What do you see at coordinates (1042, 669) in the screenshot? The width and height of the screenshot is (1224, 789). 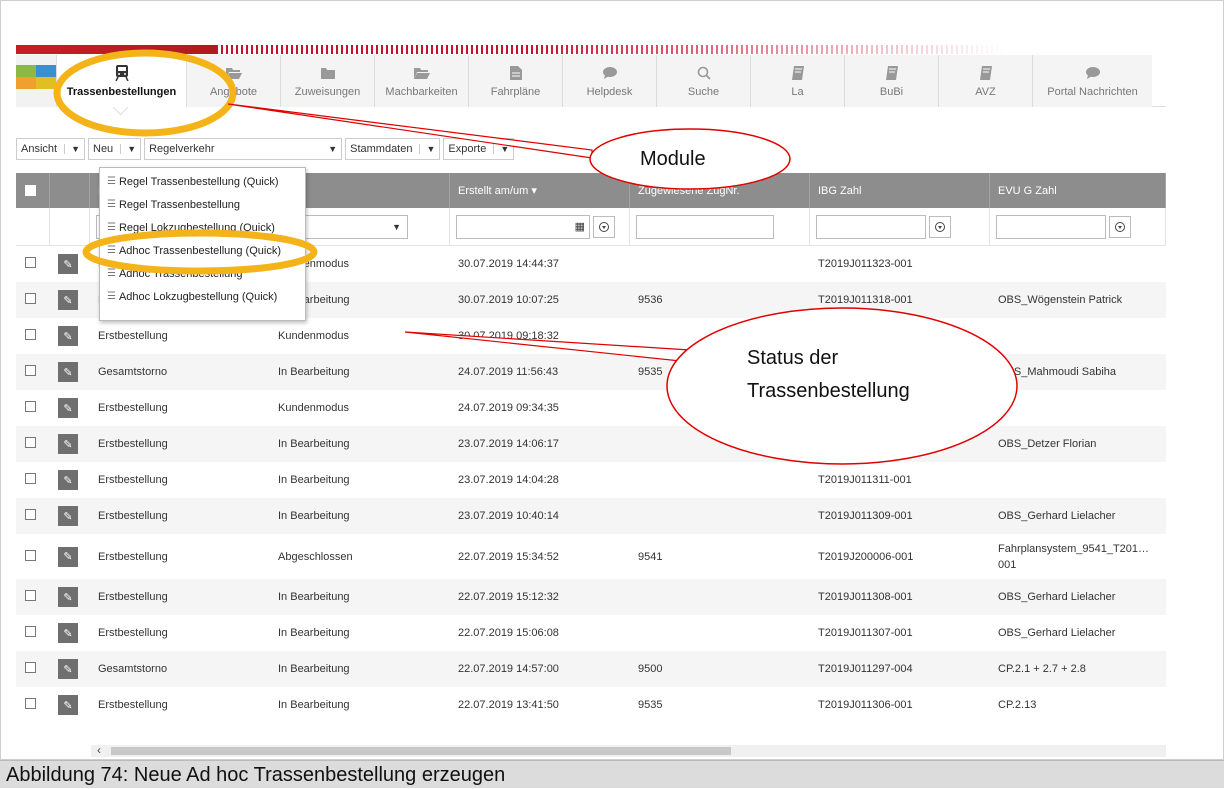 I see `cell-evu: CP.2.1 + 2.7 + 2.8` at bounding box center [1042, 669].